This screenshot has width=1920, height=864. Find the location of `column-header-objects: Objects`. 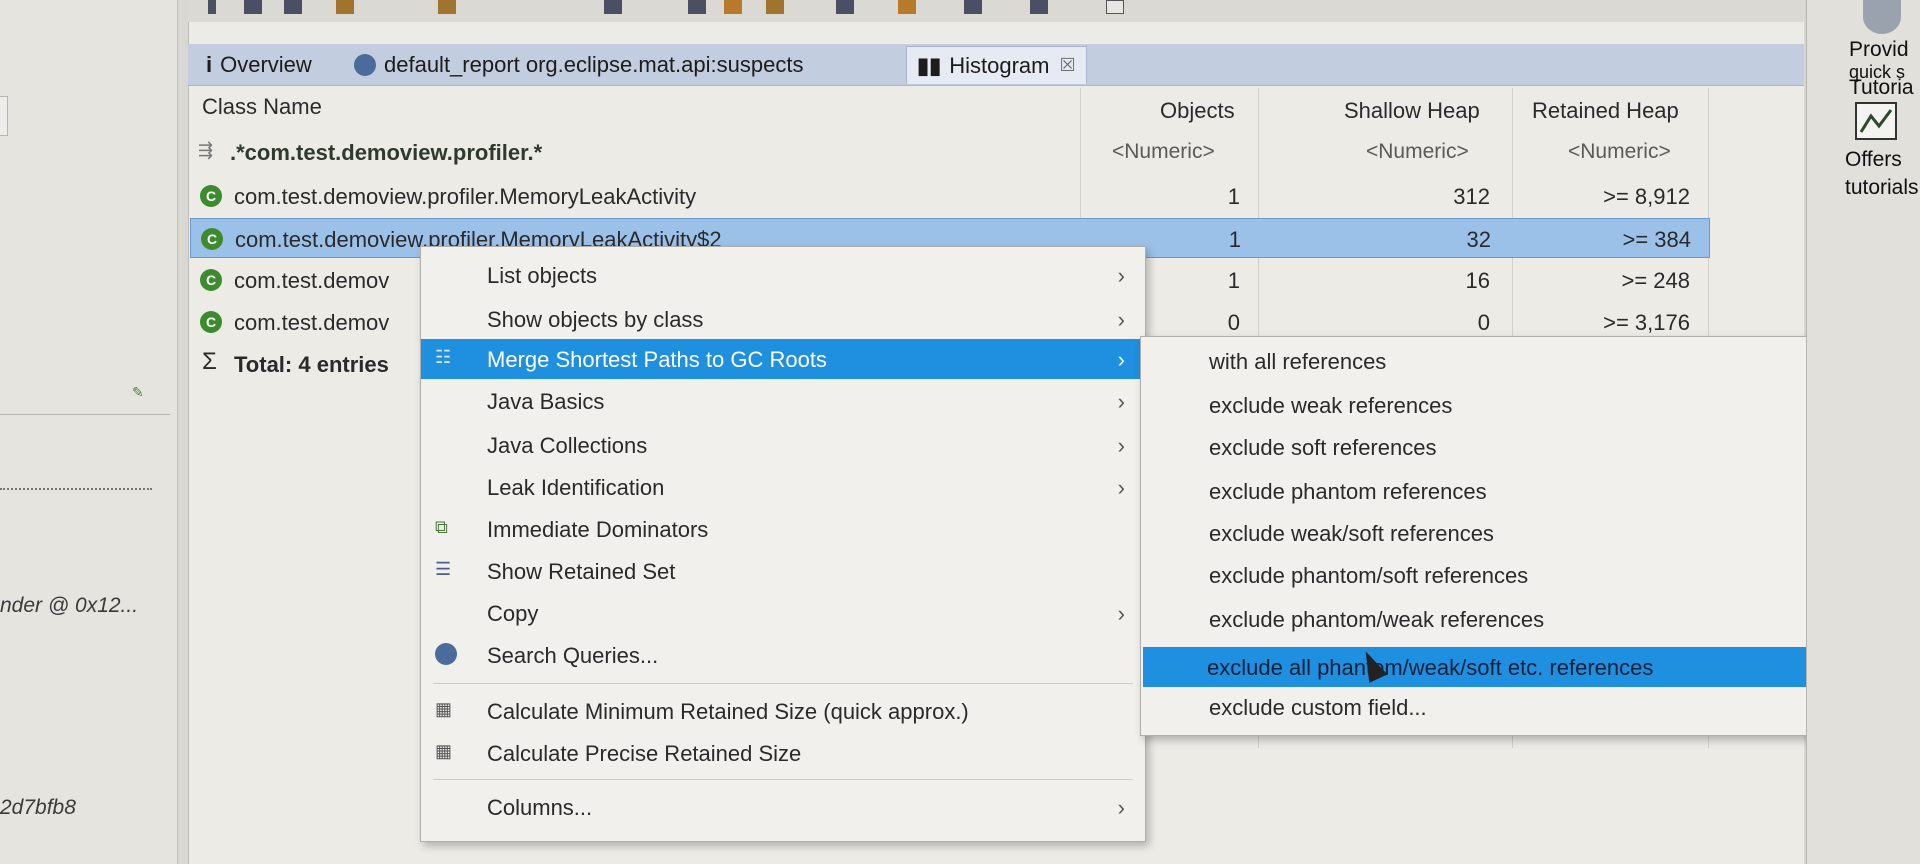

column-header-objects: Objects is located at coordinates (1197, 111).